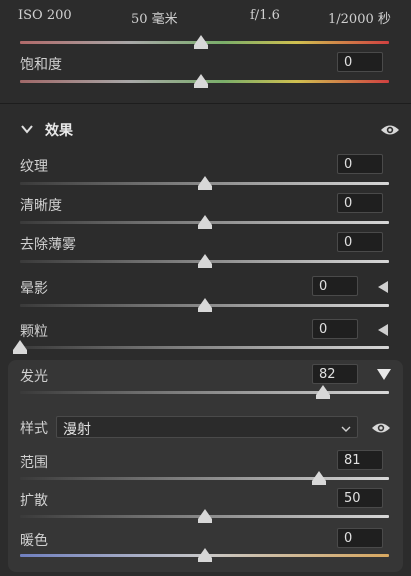 Image resolution: width=411 pixels, height=576 pixels. What do you see at coordinates (205, 103) in the screenshot?
I see `section-divider` at bounding box center [205, 103].